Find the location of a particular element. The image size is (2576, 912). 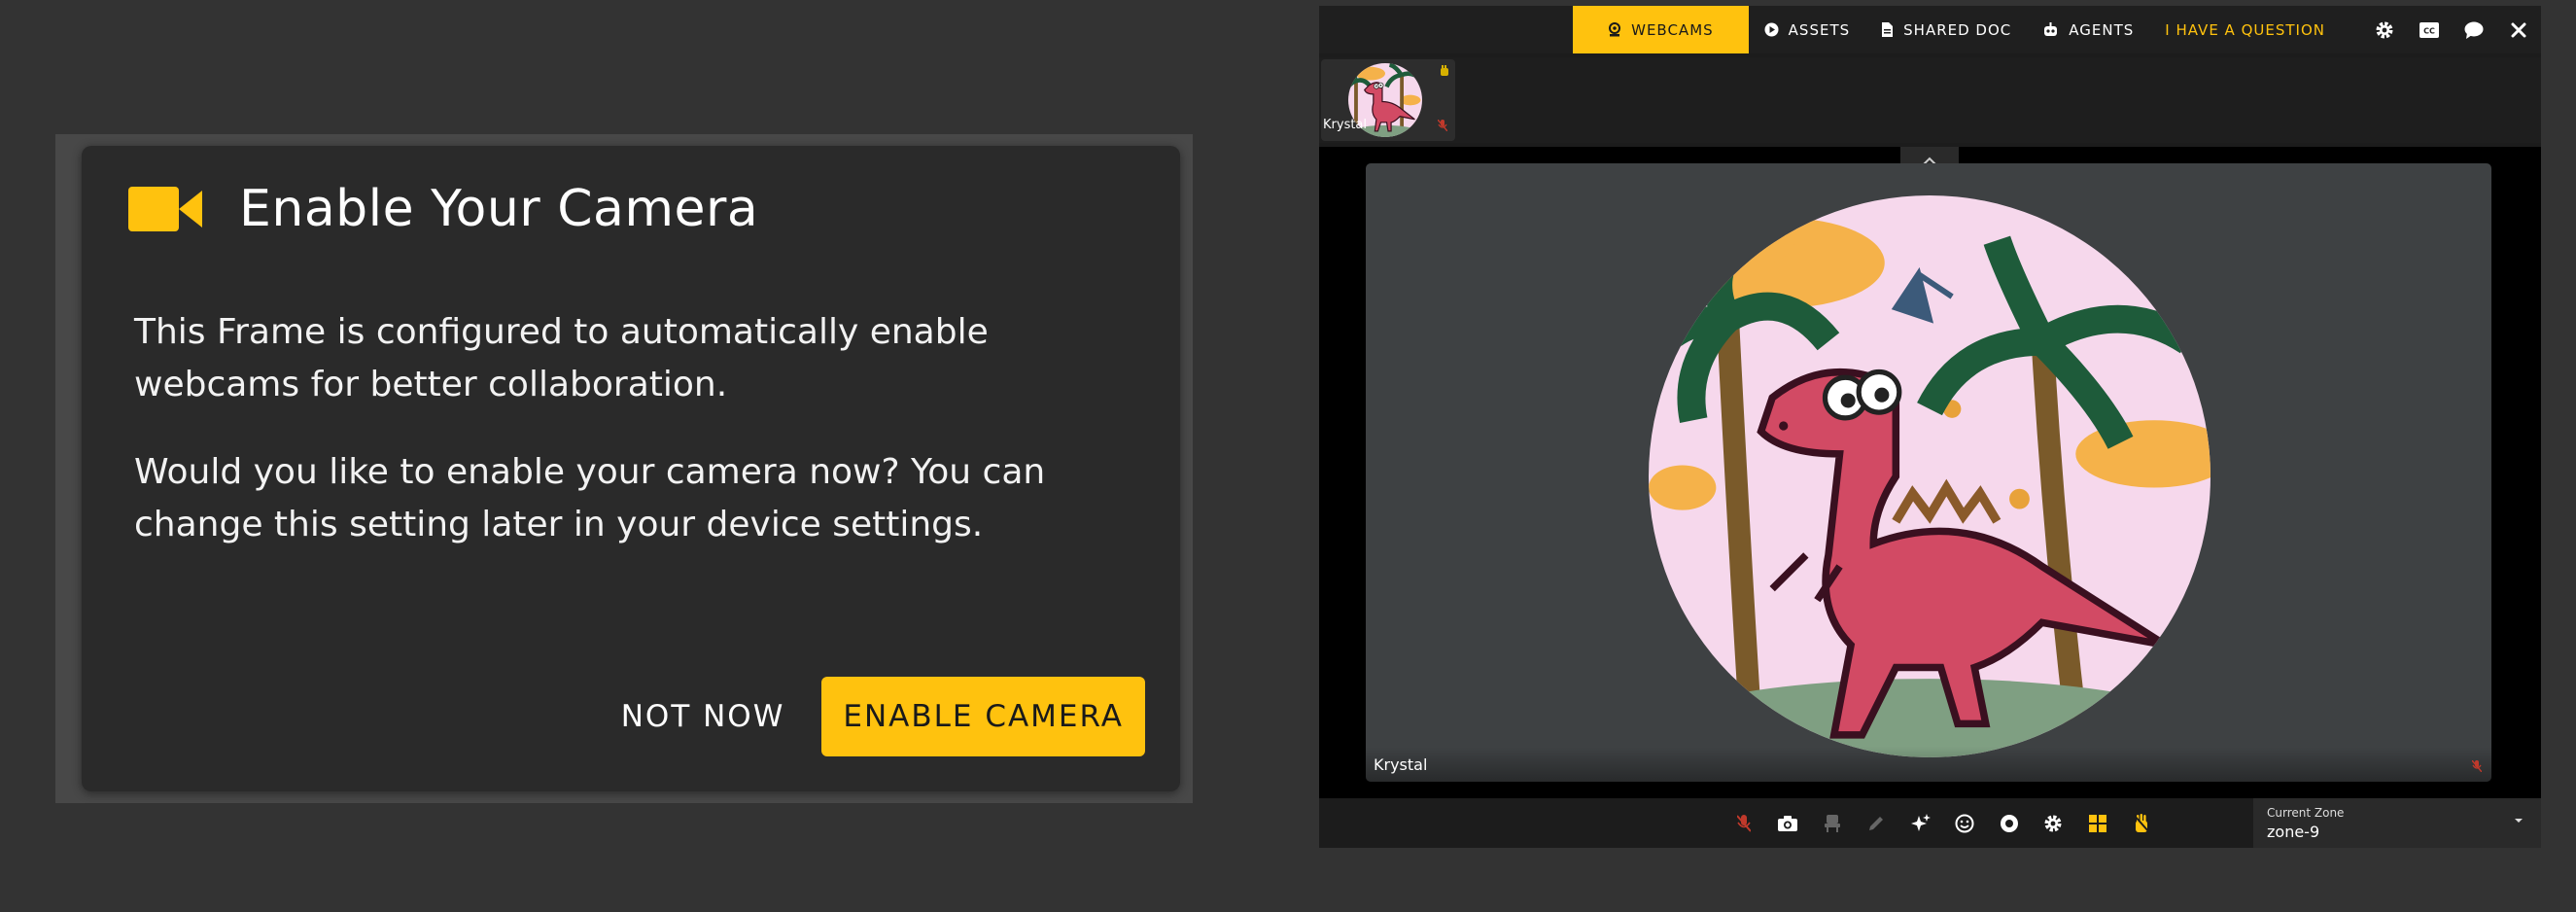

layout-button is located at coordinates (2097, 823).